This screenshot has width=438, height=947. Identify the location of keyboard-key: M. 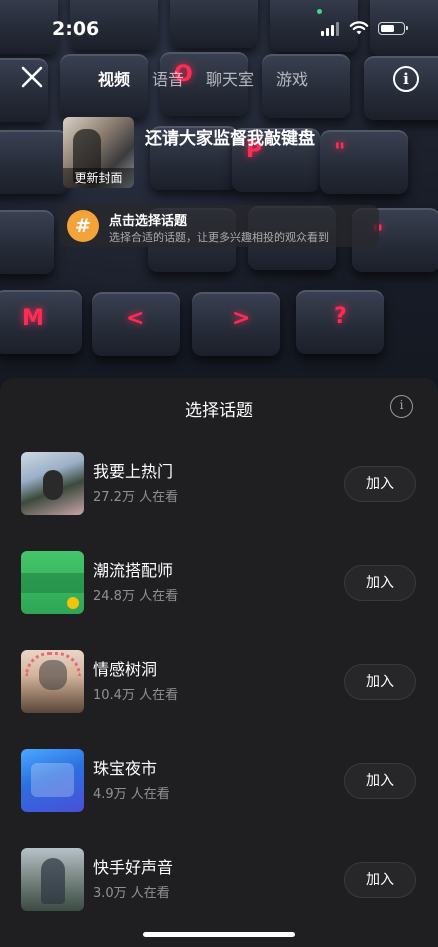
(41, 322).